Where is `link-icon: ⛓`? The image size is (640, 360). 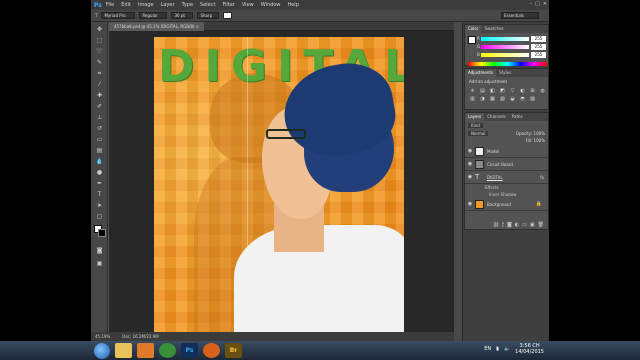
link-icon: ⛓ is located at coordinates (496, 225).